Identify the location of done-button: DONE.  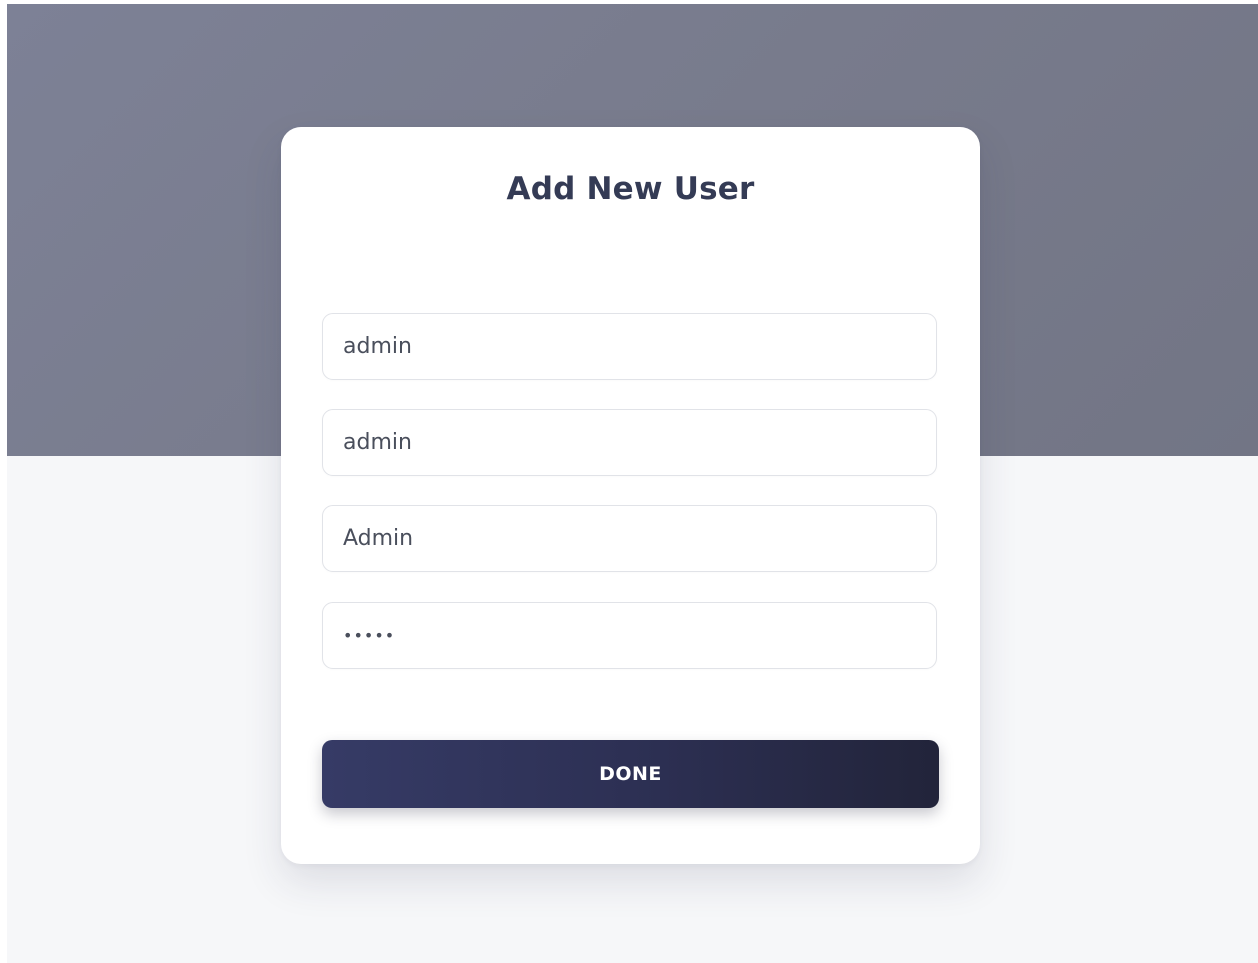
(630, 774).